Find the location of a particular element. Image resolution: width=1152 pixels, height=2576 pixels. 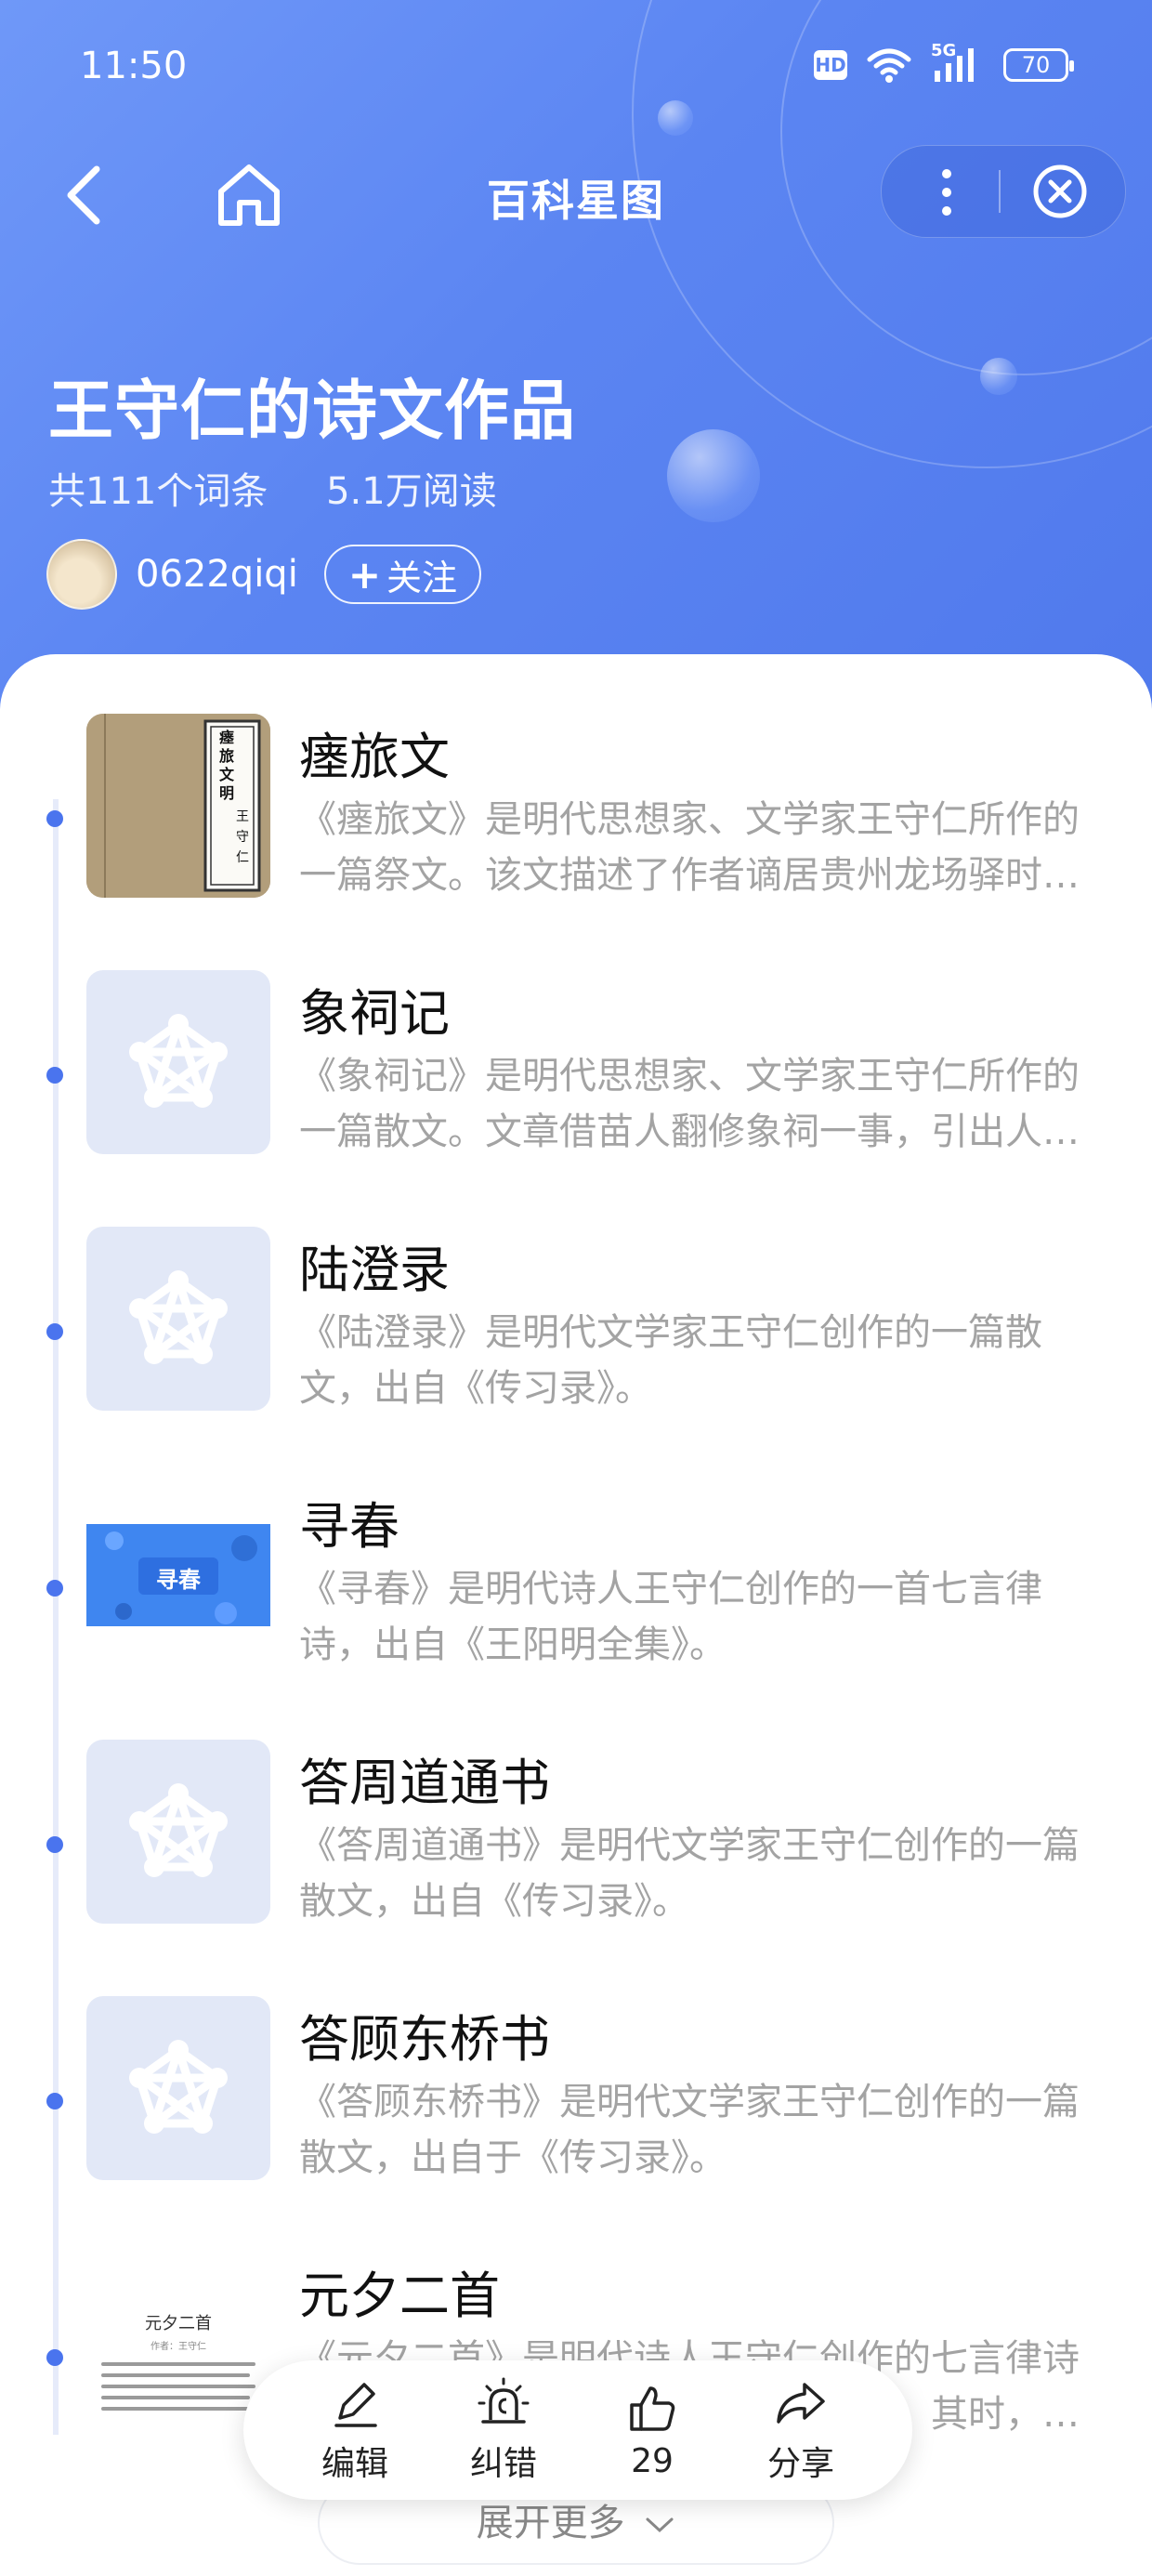

battery-level: 70 is located at coordinates (1036, 65).